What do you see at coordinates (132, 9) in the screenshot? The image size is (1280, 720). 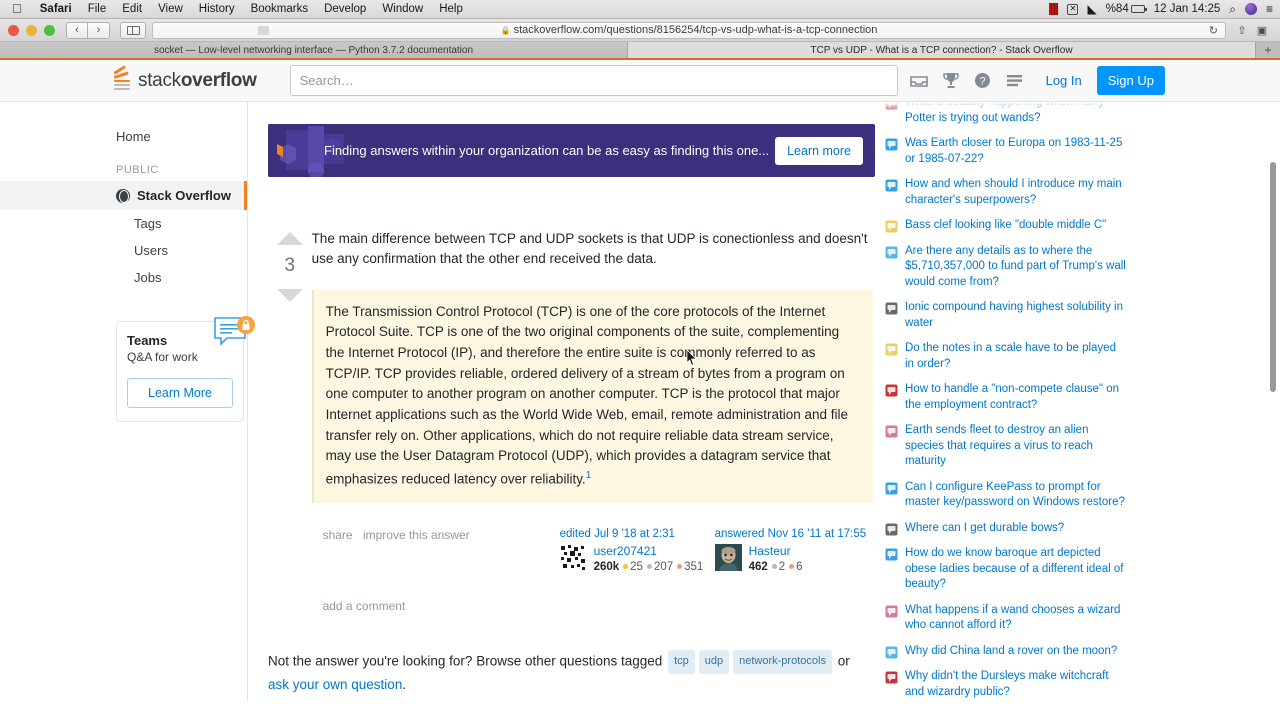 I see `menu-item-edit: Edit` at bounding box center [132, 9].